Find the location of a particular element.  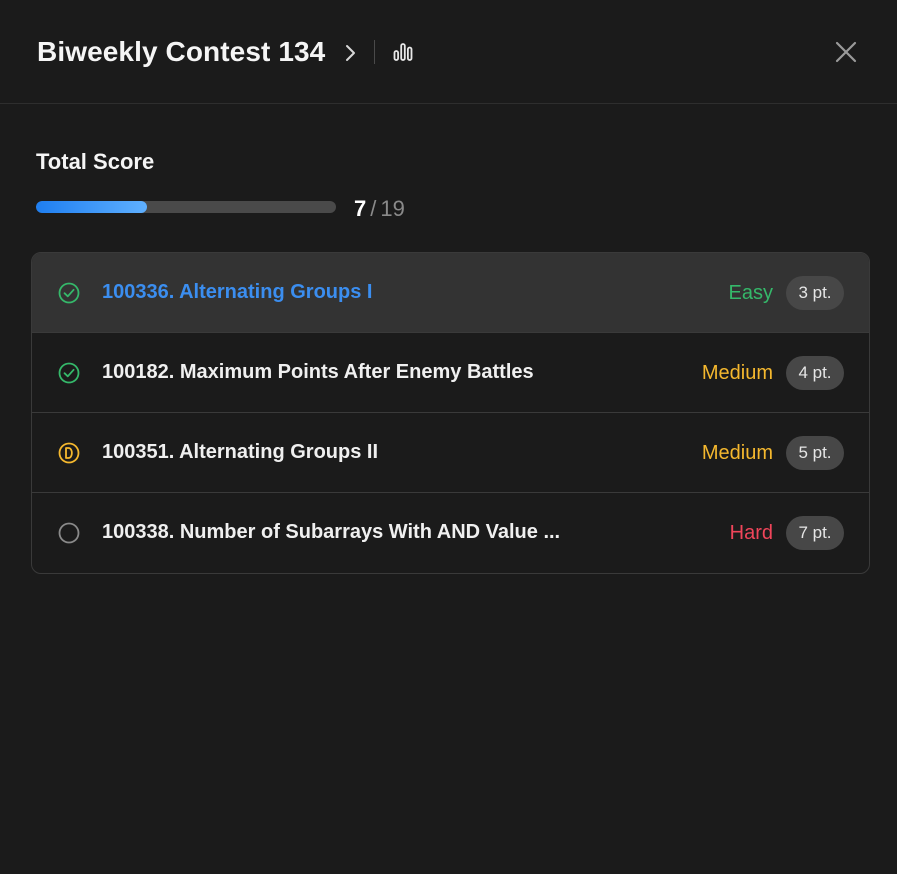

points-badge: 3 pt. is located at coordinates (815, 293).